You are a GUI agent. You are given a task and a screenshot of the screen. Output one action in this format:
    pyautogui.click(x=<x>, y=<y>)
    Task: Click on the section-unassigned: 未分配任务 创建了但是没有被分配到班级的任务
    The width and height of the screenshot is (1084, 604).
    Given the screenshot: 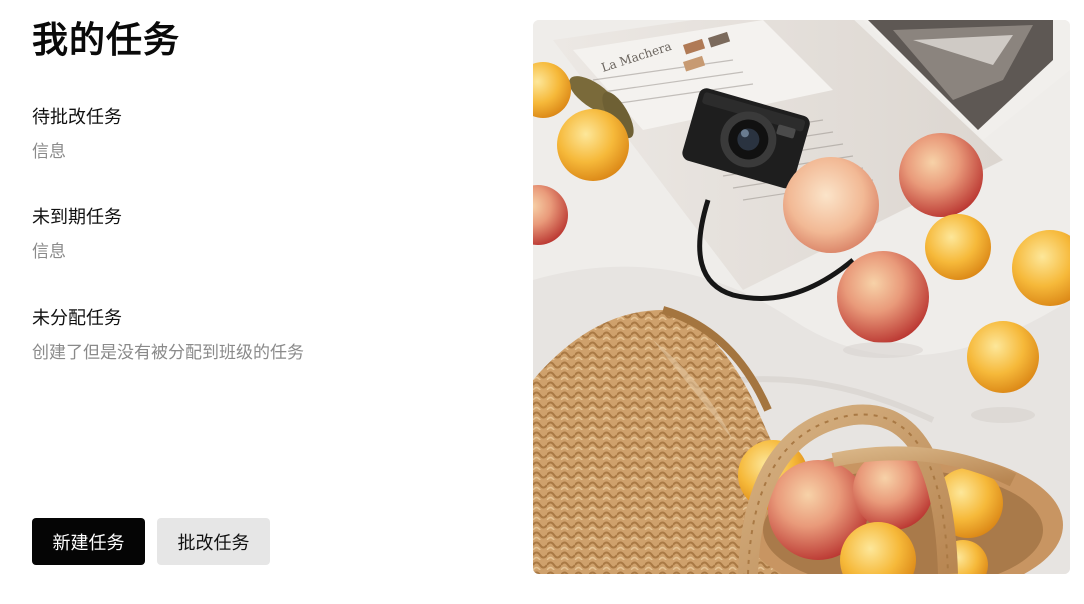 What is the action you would take?
    pyautogui.click(x=252, y=335)
    